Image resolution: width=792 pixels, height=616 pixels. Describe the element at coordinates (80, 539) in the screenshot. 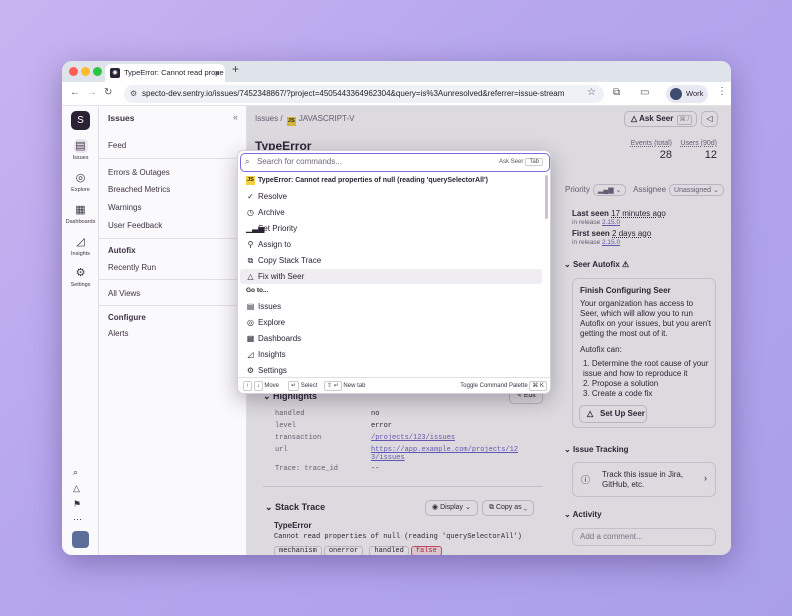

I see `user-avatar` at that location.